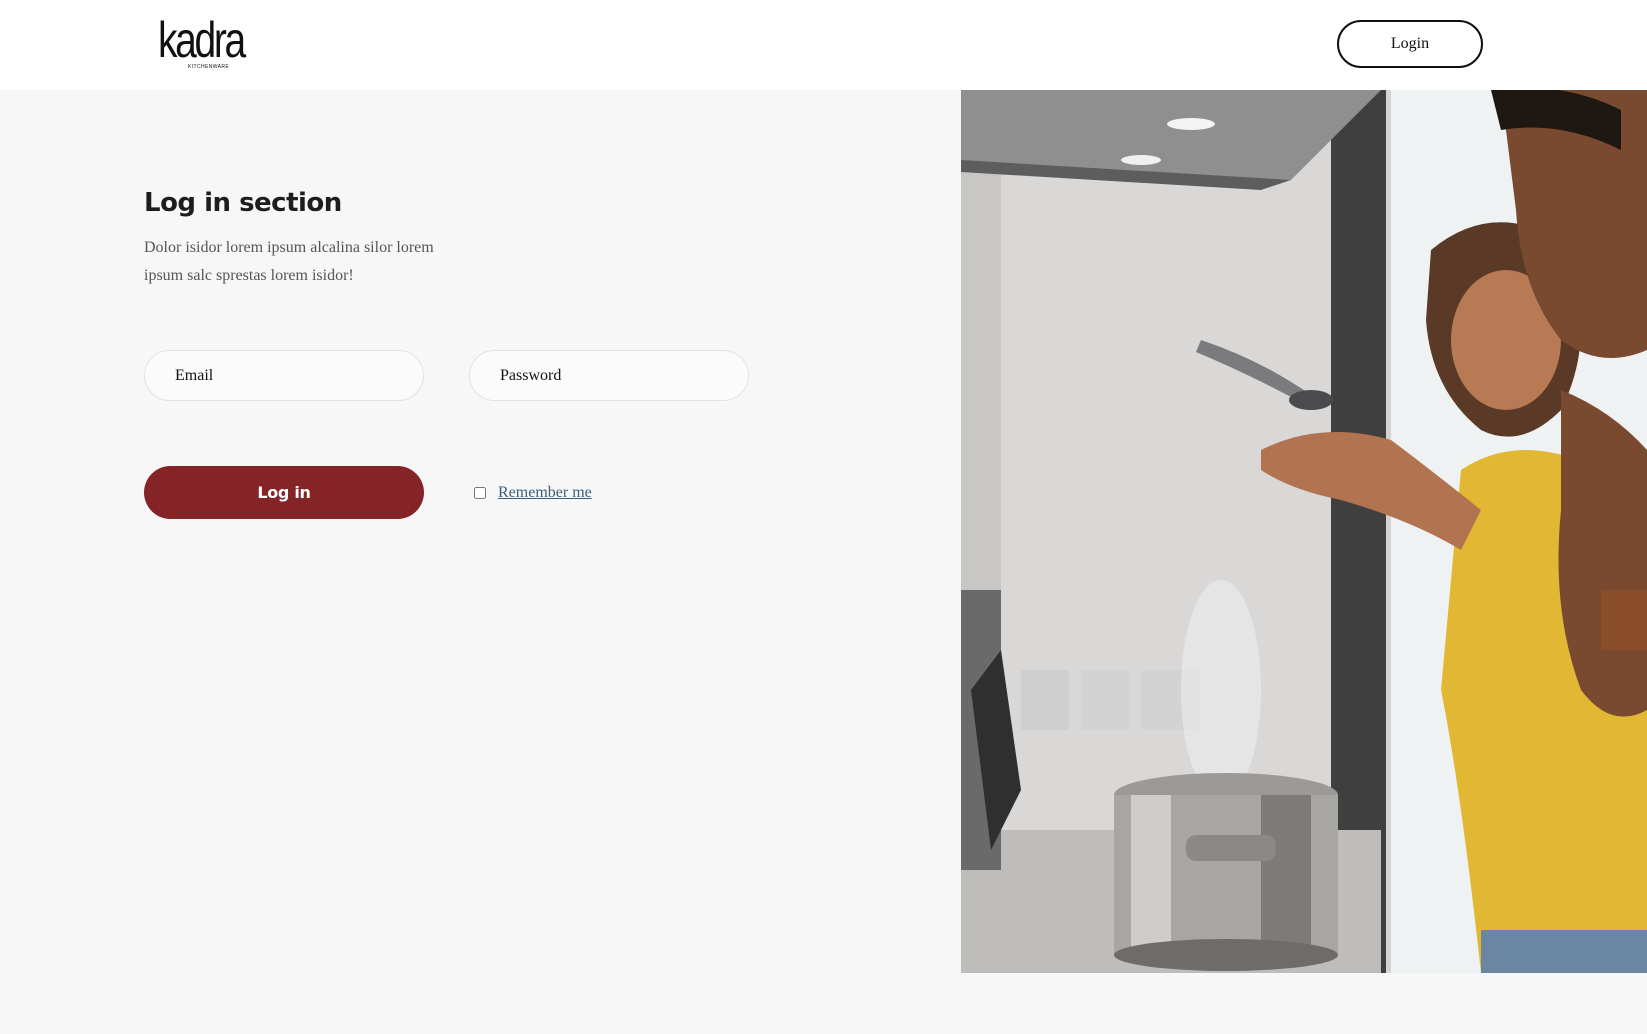 Image resolution: width=1647 pixels, height=1034 pixels. I want to click on logo-tagline: KITCHENWARE, so click(209, 67).